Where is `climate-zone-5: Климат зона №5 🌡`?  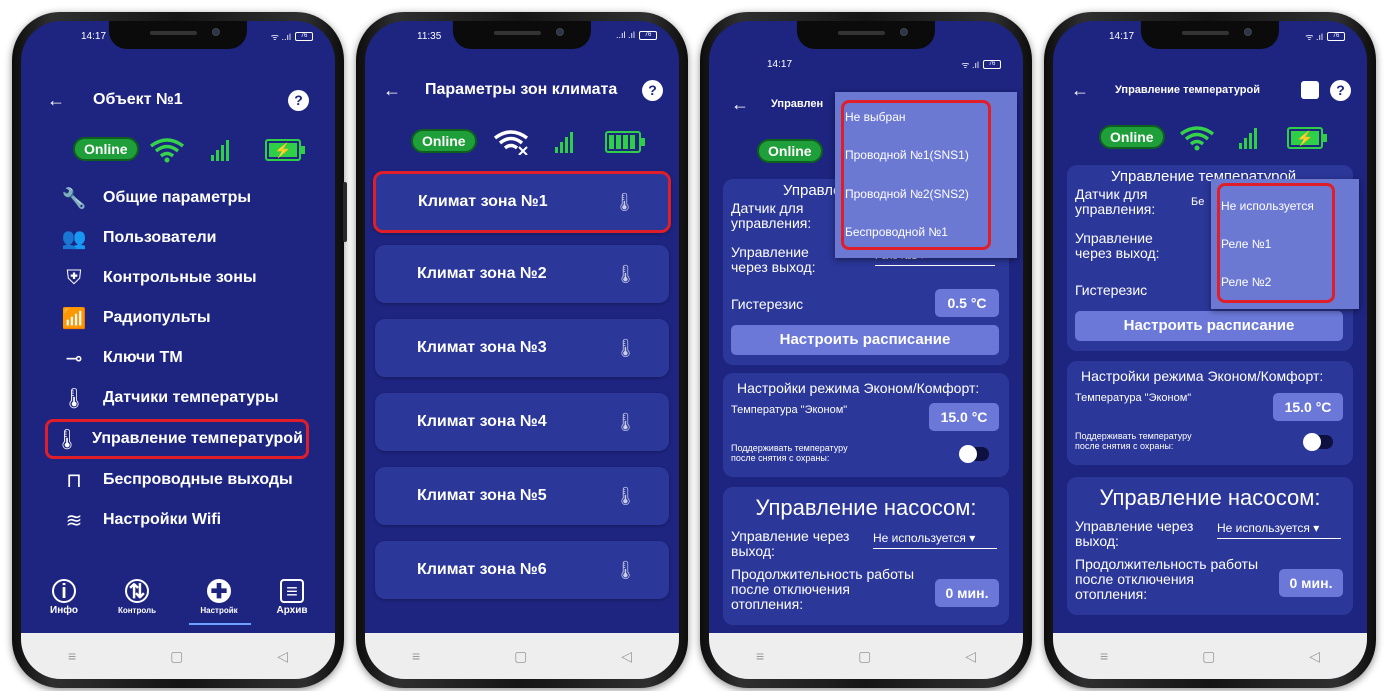 climate-zone-5: Климат зона №5 🌡 is located at coordinates (522, 496).